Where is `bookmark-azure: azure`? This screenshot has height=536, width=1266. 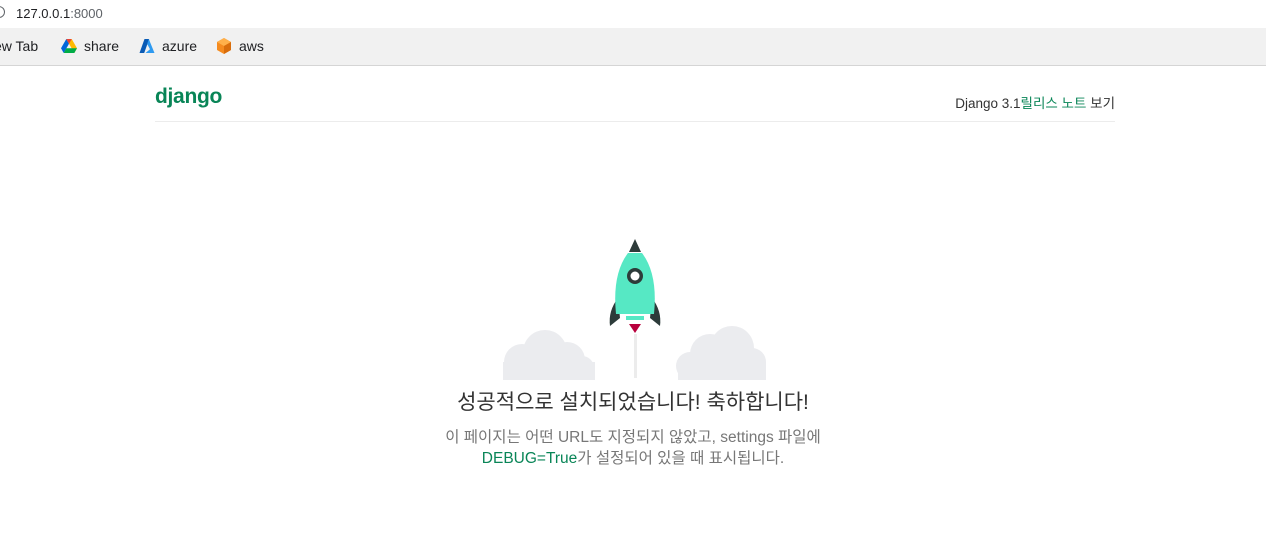 bookmark-azure: azure is located at coordinates (168, 46).